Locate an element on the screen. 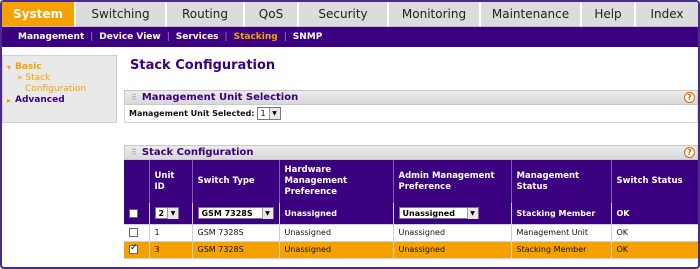 The width and height of the screenshot is (700, 269). unit-id-cell: 3 is located at coordinates (171, 250).